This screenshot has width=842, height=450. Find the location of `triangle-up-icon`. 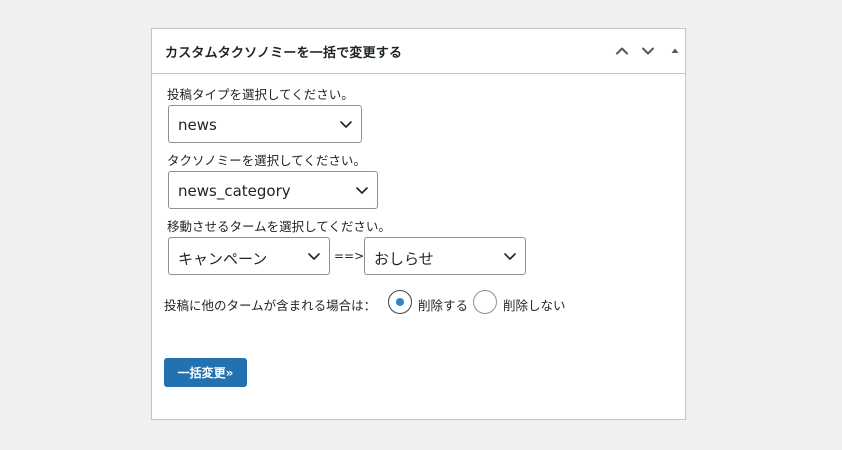

triangle-up-icon is located at coordinates (675, 51).